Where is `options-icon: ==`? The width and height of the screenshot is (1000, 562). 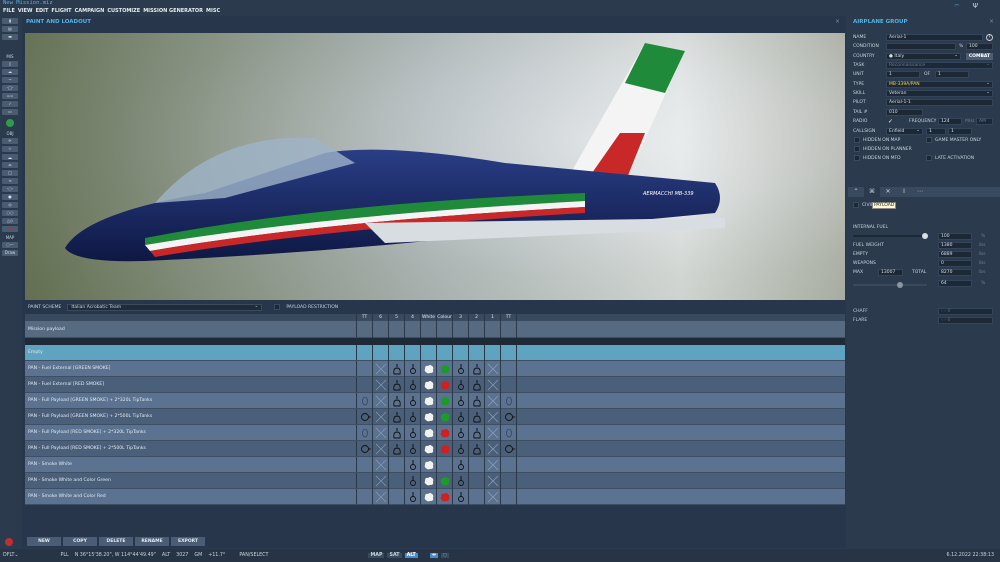
options-icon: == is located at coordinates (10, 96).